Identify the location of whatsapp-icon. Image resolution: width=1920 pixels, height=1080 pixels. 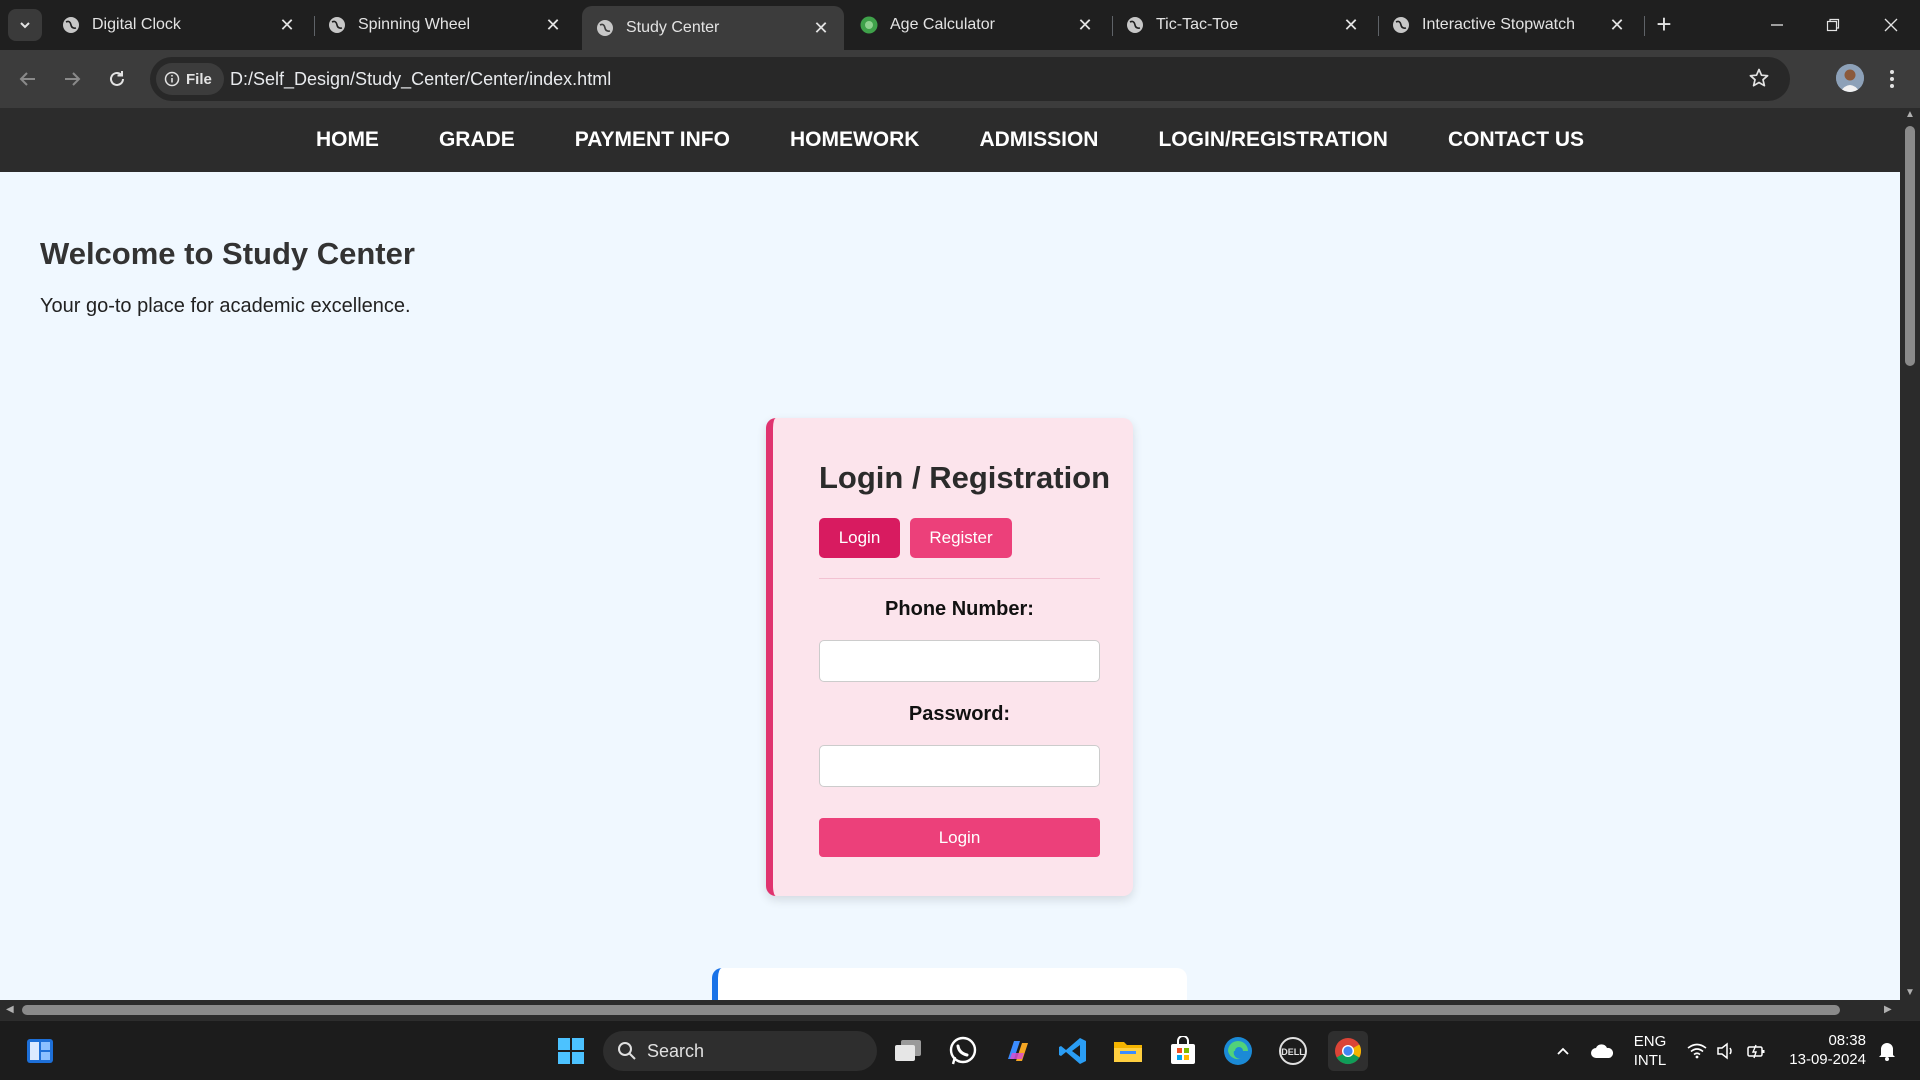
(963, 1051).